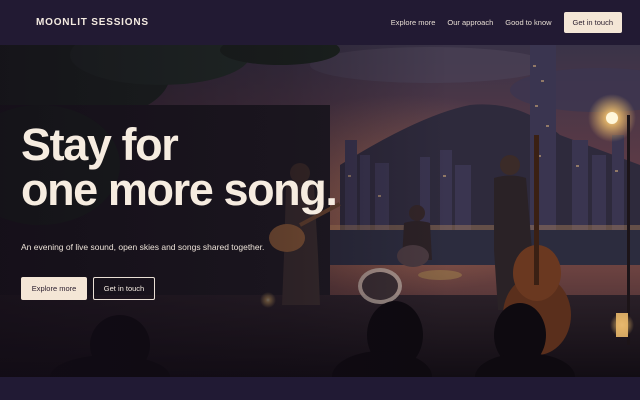  Describe the element at coordinates (413, 22) in the screenshot. I see `nav-link-explore: Explore more` at that location.